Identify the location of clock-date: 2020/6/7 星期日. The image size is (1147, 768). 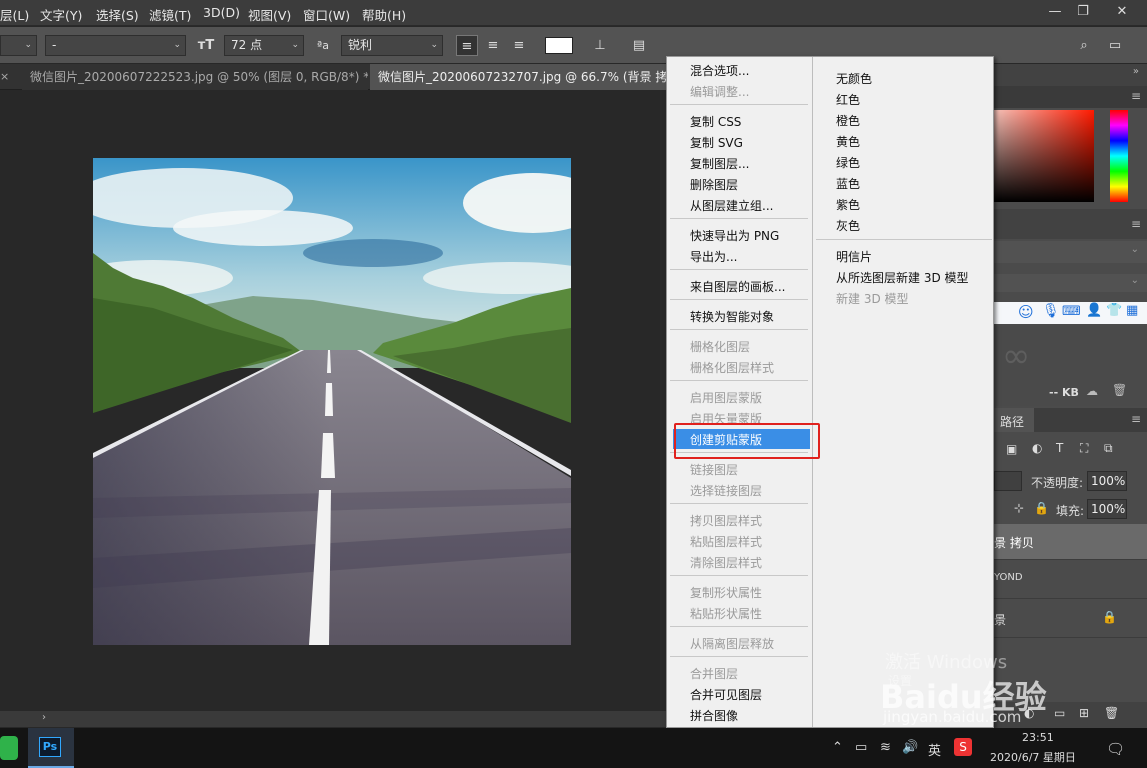
(1033, 757).